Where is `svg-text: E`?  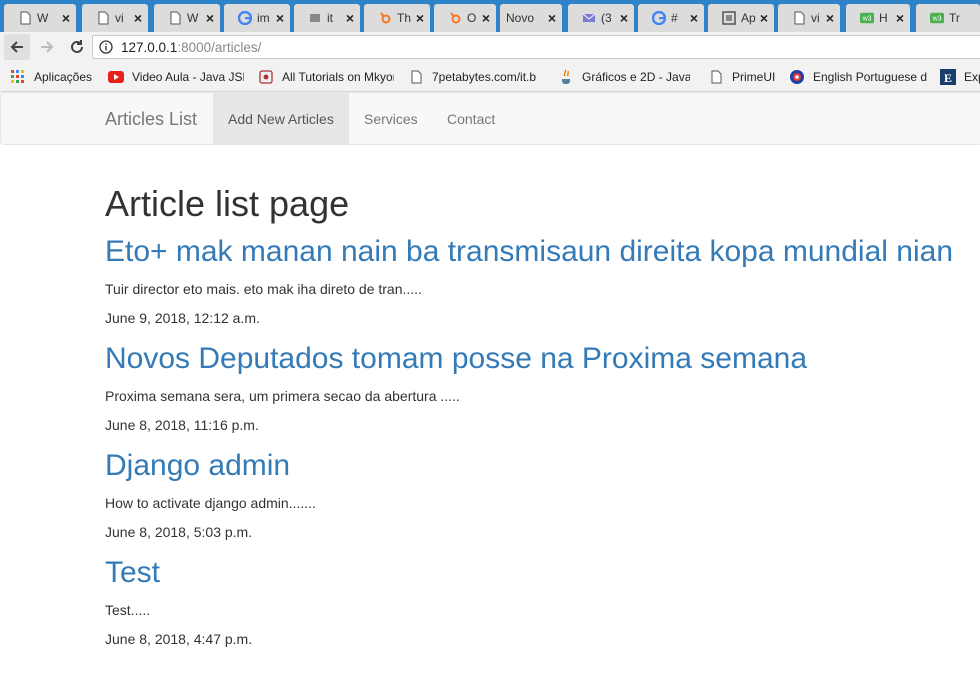
svg-text: E is located at coordinates (948, 78).